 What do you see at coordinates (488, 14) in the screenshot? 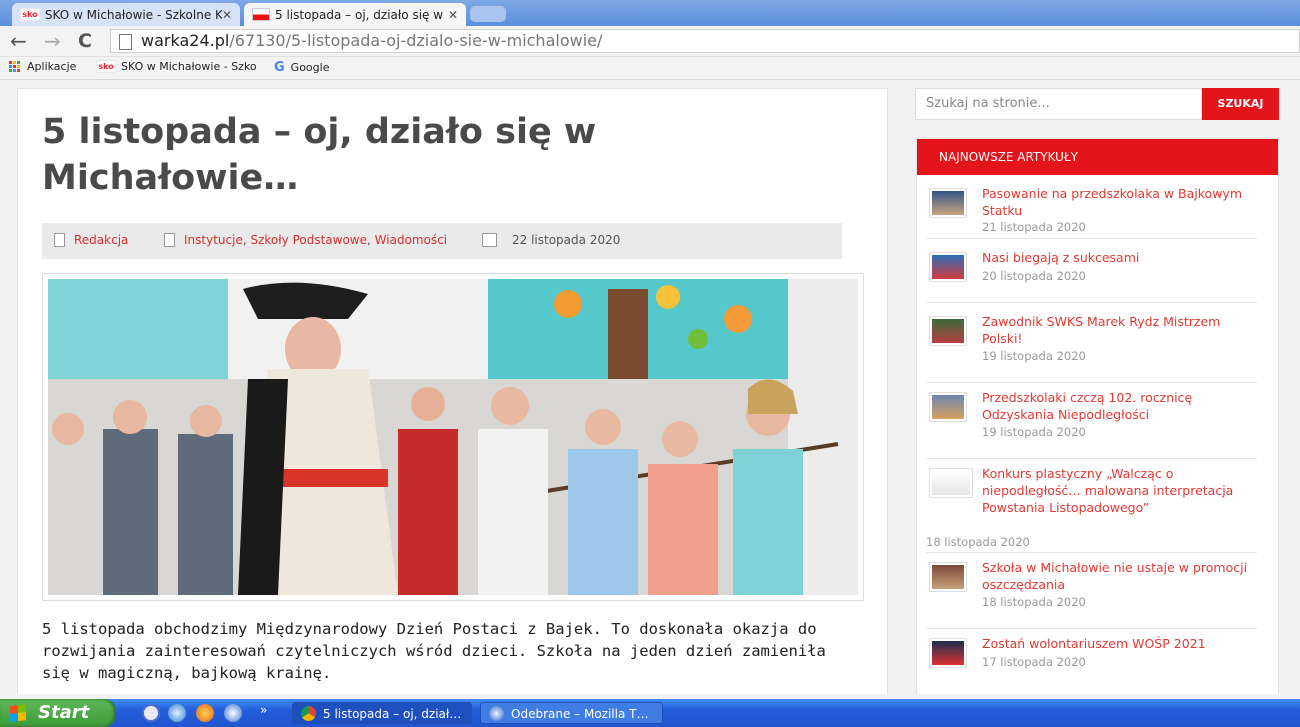
I see `new-tab-button` at bounding box center [488, 14].